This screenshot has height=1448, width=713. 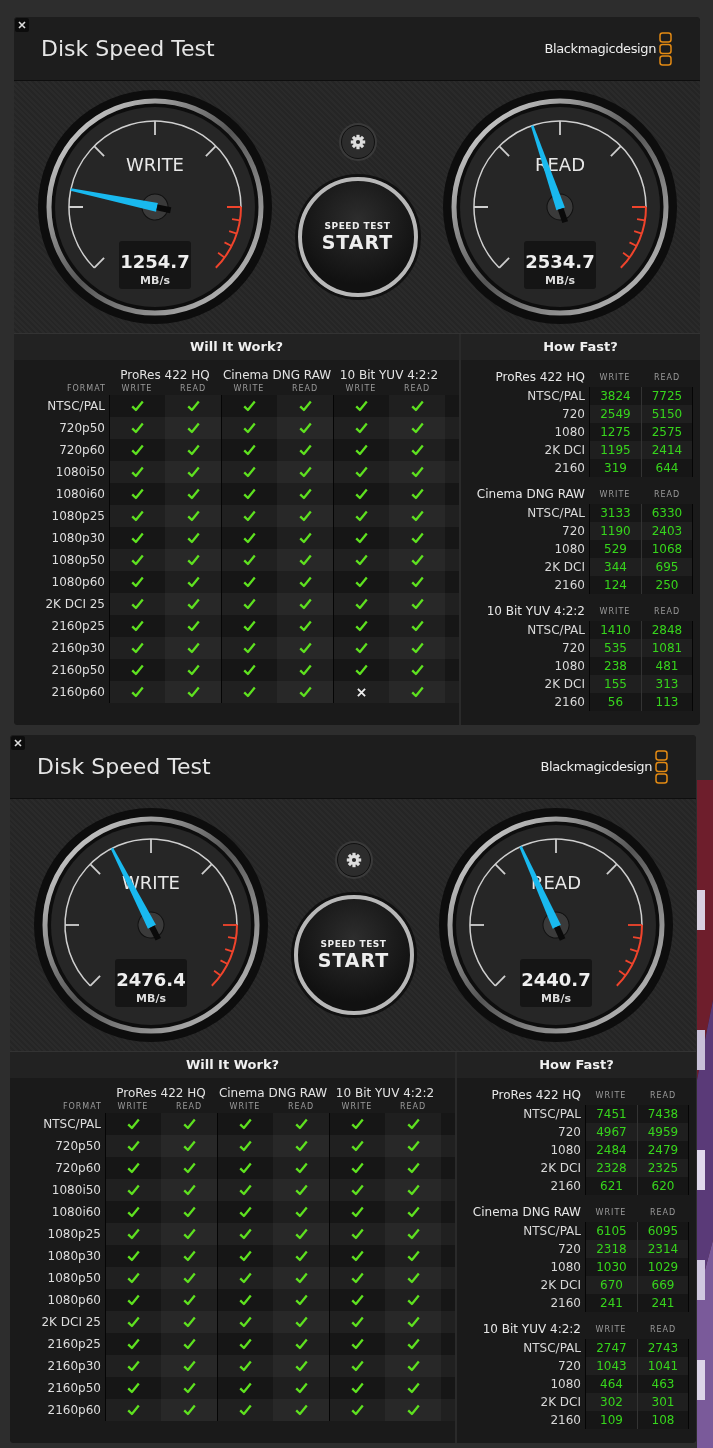 What do you see at coordinates (615, 684) in the screenshot?
I see `write-speed: 155` at bounding box center [615, 684].